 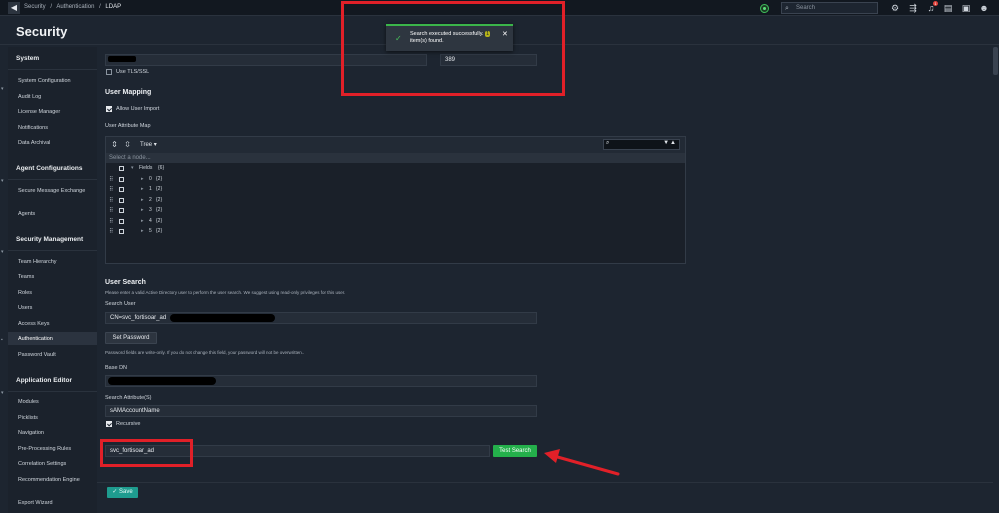 I want to click on search-attribute-label: Search Attribute(S), so click(x=128, y=398).